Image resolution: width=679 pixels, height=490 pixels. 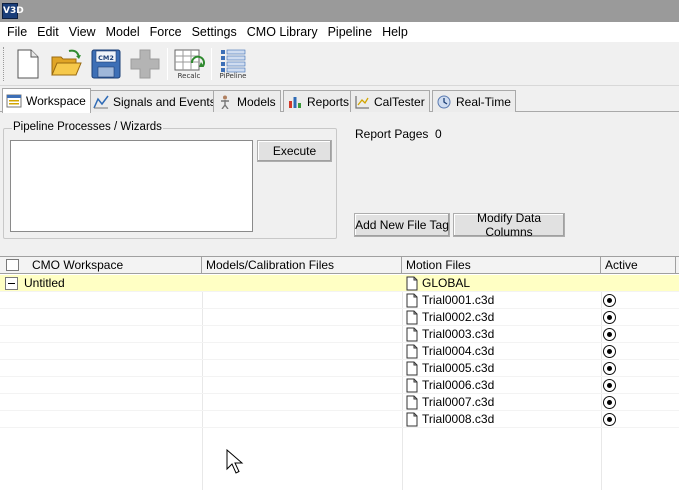 I want to click on table-row: Trial0005.c3d, so click(x=339, y=368).